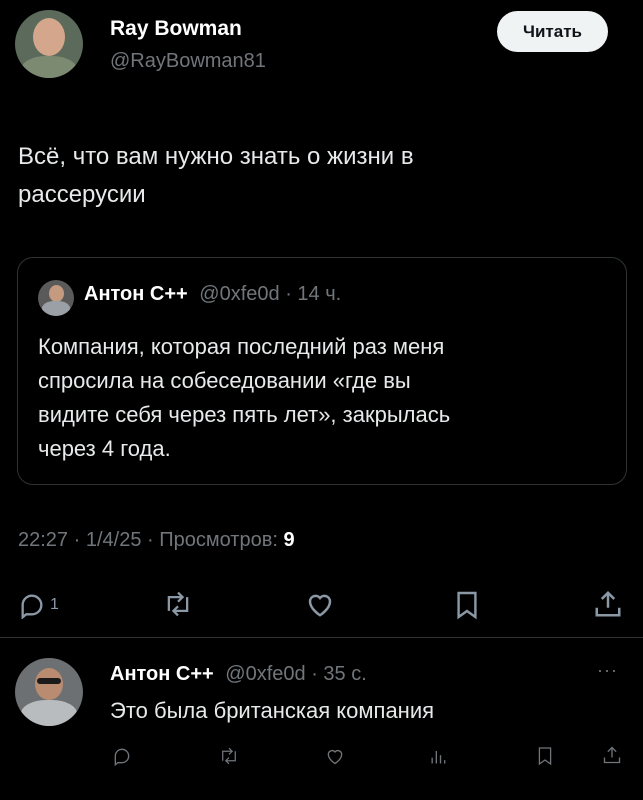 The height and width of the screenshot is (800, 643). What do you see at coordinates (43, 540) in the screenshot?
I see `tweet-time: 22:27` at bounding box center [43, 540].